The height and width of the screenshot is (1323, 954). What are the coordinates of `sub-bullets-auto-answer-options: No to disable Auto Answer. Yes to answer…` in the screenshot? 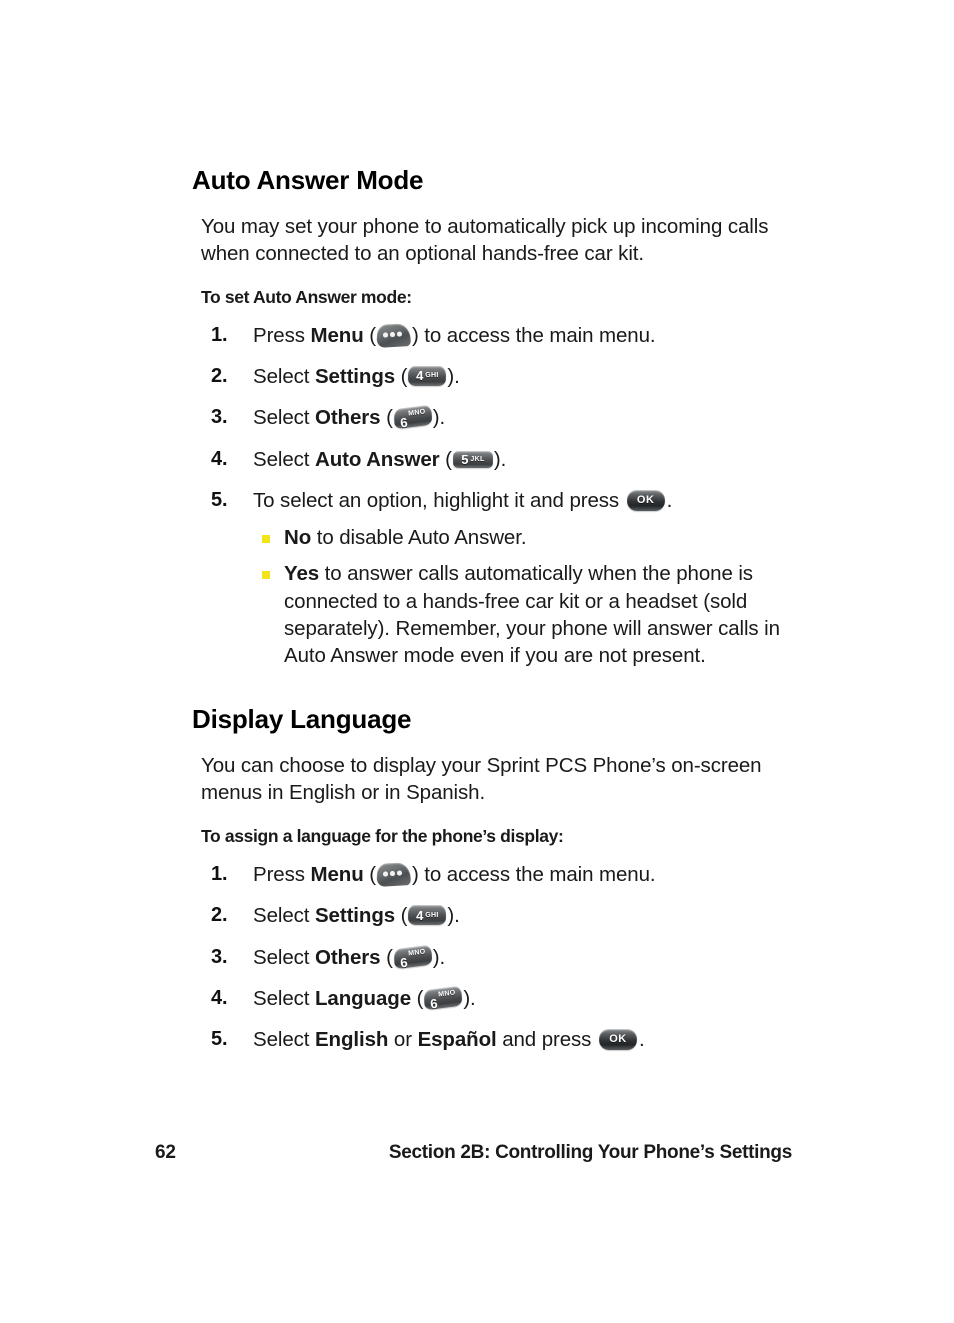 It's located at (532, 596).